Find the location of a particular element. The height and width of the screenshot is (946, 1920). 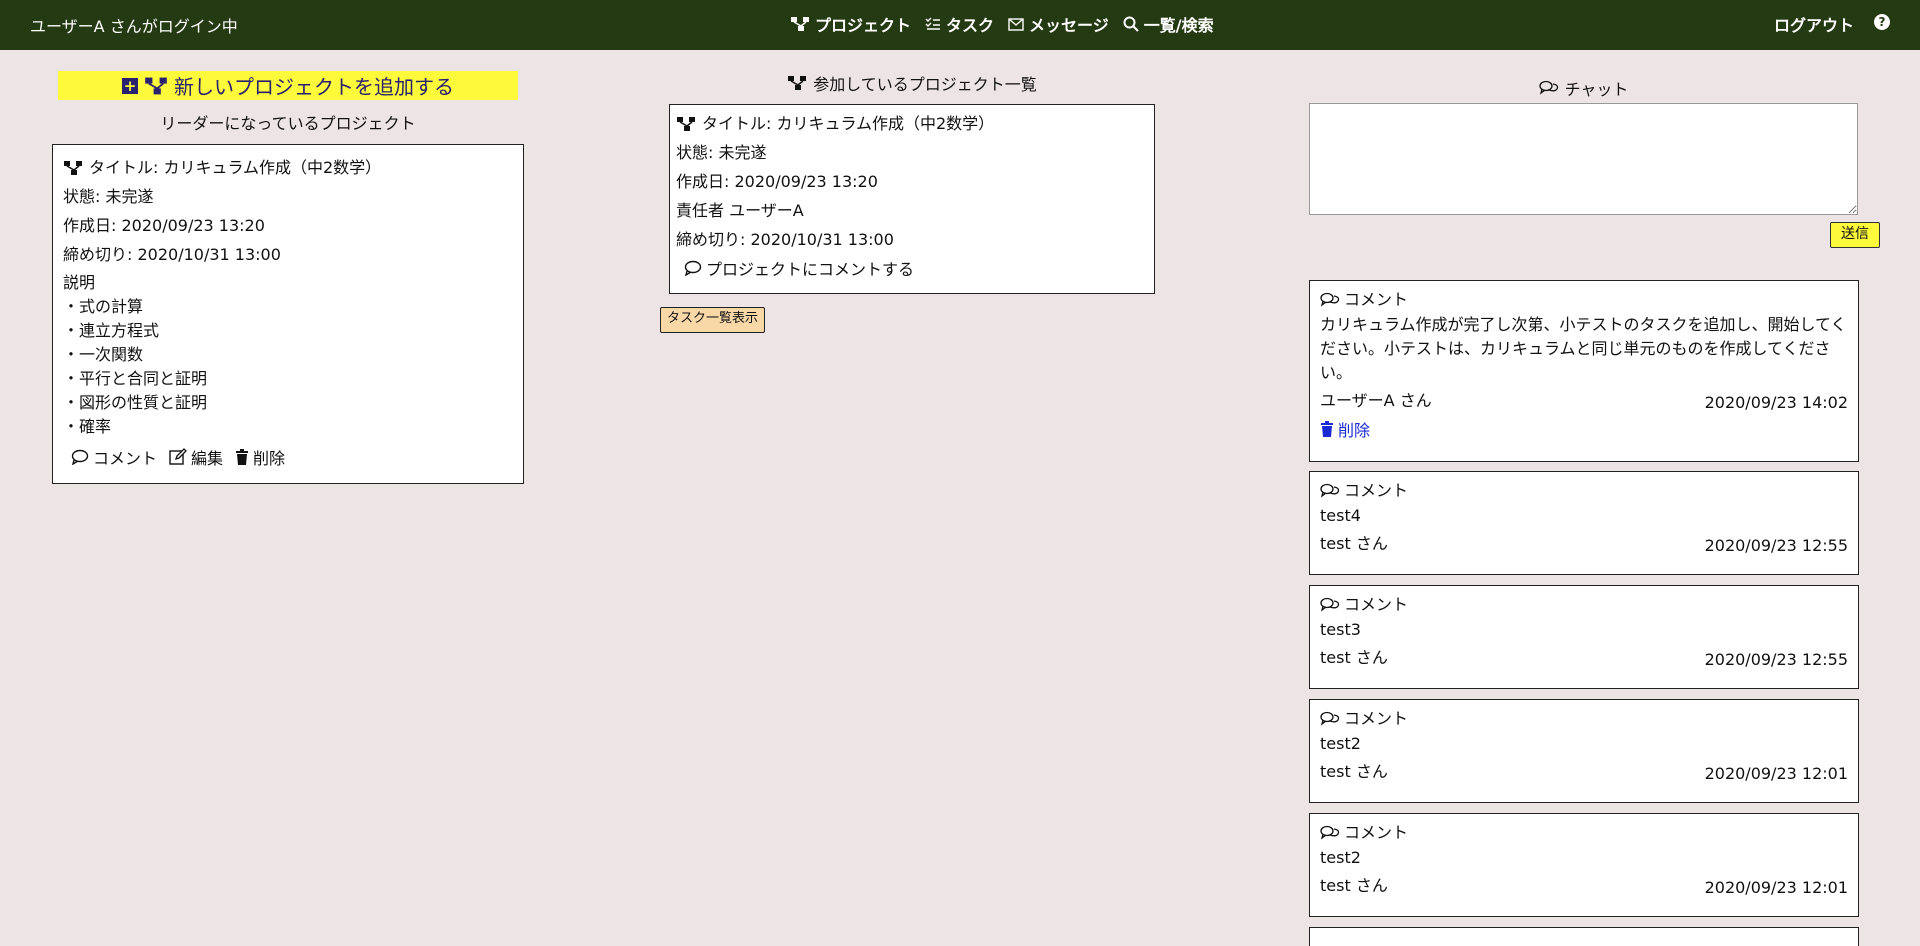

delete-action-label: 削除 is located at coordinates (269, 458).